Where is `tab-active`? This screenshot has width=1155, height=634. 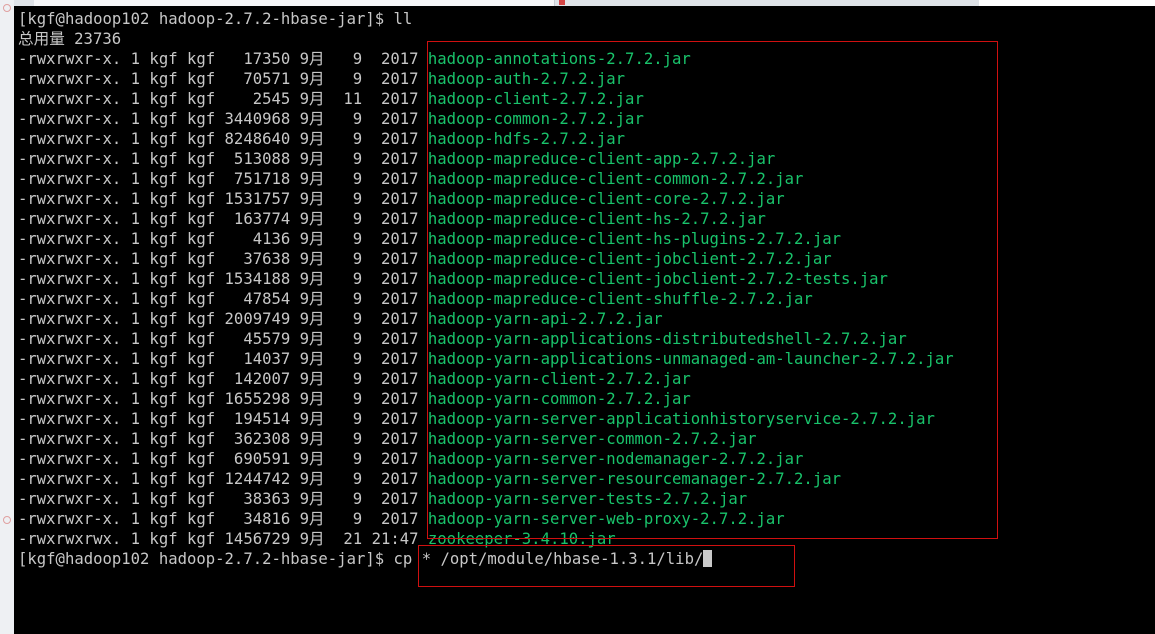
tab-active is located at coordinates (294, 3).